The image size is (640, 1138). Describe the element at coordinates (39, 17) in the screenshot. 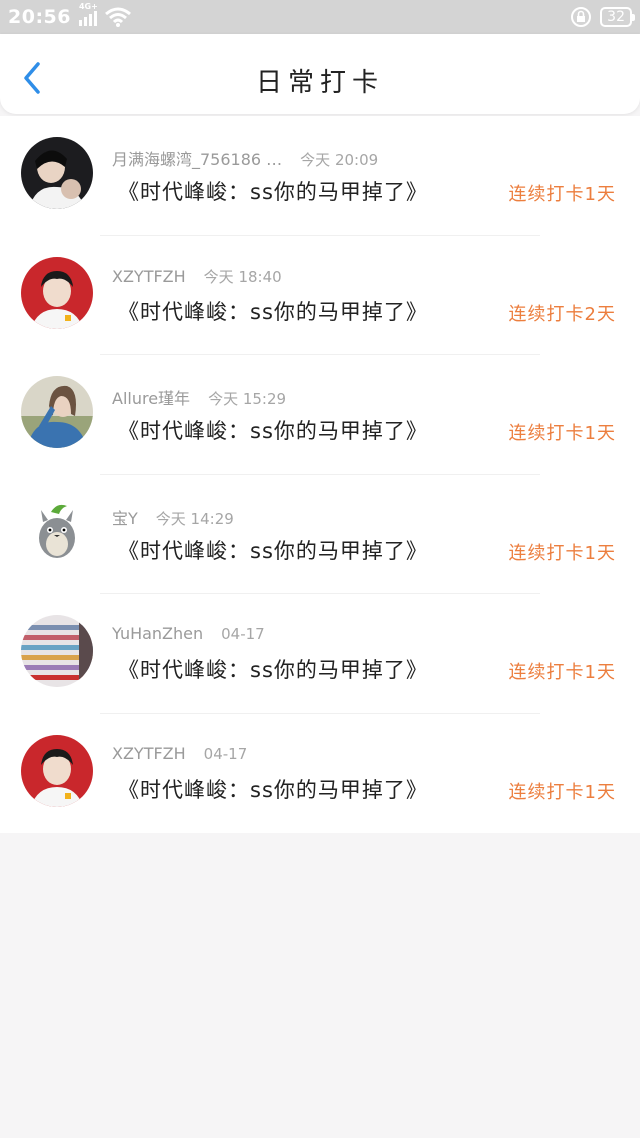

I see `status-time: 20:56` at that location.